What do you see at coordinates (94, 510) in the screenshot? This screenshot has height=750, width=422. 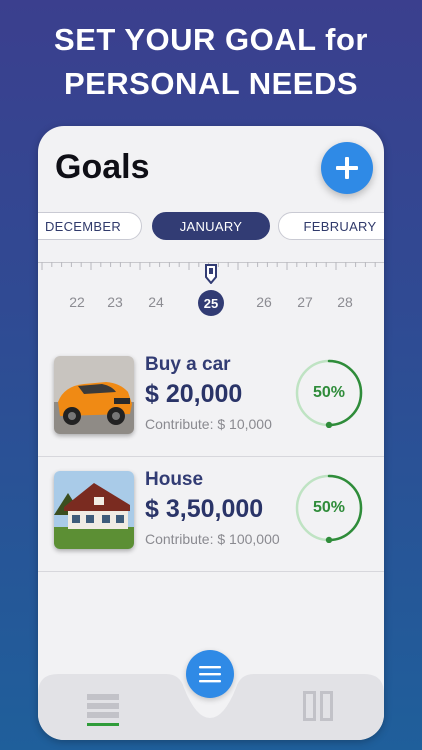 I see `house-image` at bounding box center [94, 510].